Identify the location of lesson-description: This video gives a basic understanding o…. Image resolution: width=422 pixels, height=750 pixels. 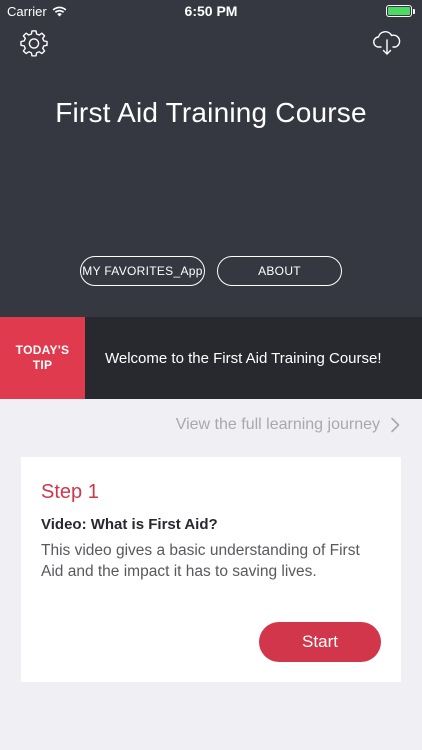
(200, 561).